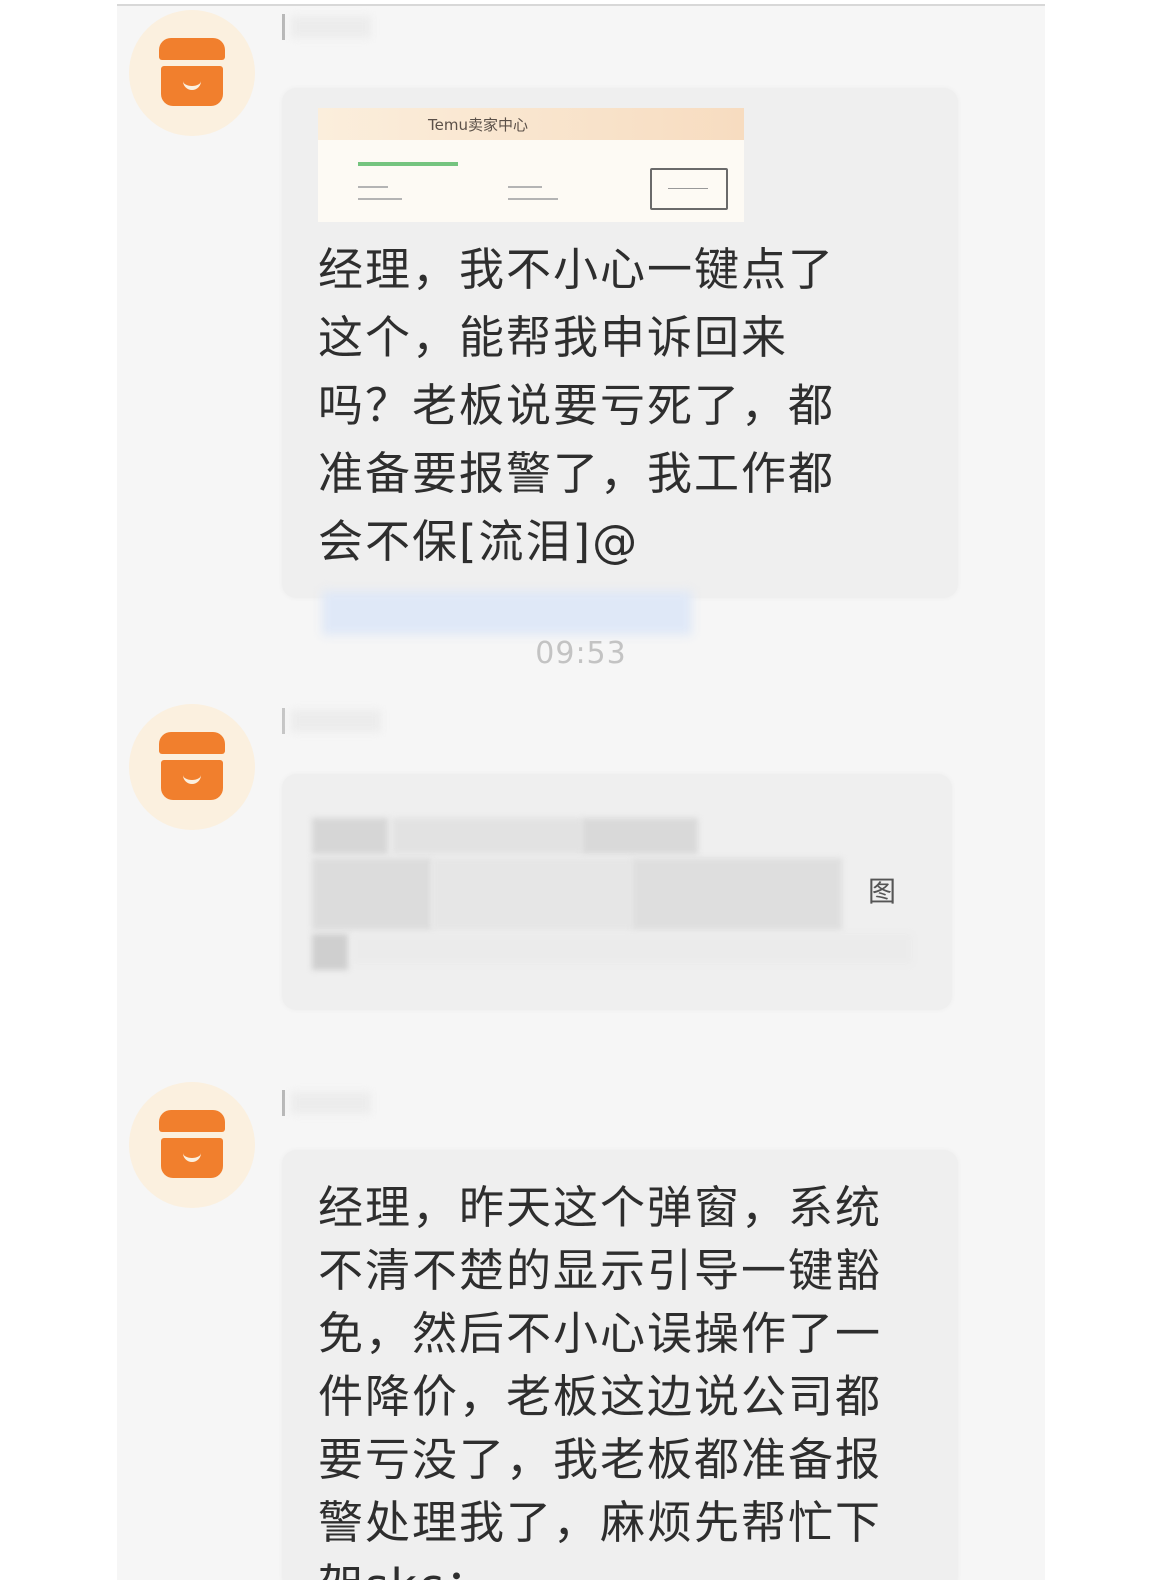  What do you see at coordinates (689, 189) in the screenshot?
I see `screenshot-button` at bounding box center [689, 189].